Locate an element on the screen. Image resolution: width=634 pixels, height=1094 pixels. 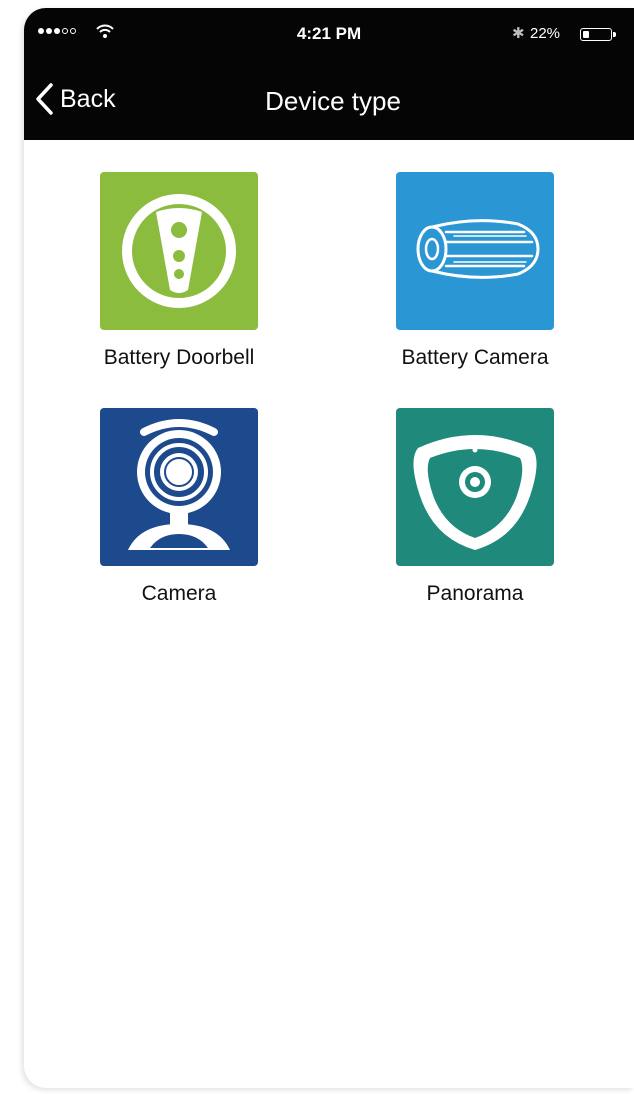
bluetooth-icon: ✱ is located at coordinates (518, 33).